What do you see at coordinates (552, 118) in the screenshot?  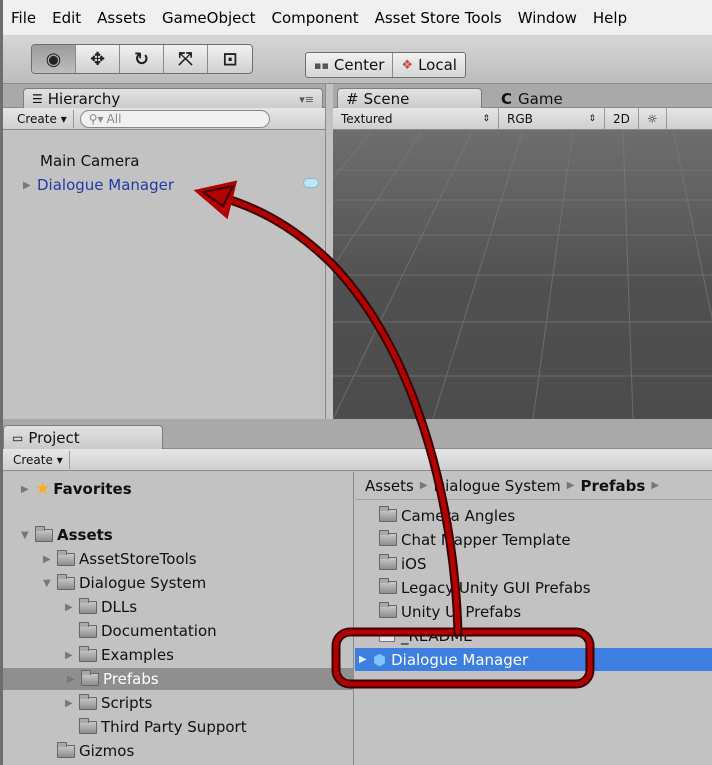 I see `render-mode-dropdown: RGB ⇕` at bounding box center [552, 118].